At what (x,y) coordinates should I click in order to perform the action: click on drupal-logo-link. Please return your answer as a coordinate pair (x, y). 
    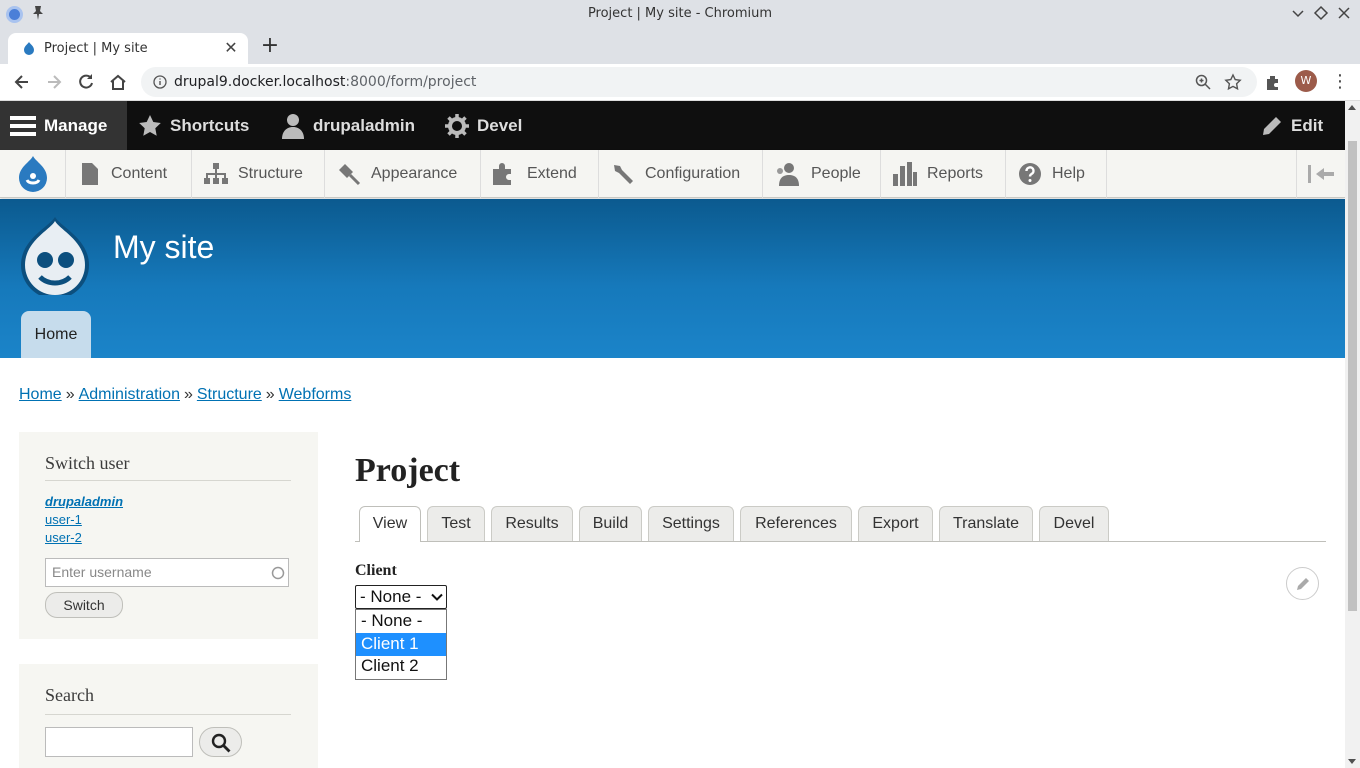
    Looking at the image, I should click on (33, 174).